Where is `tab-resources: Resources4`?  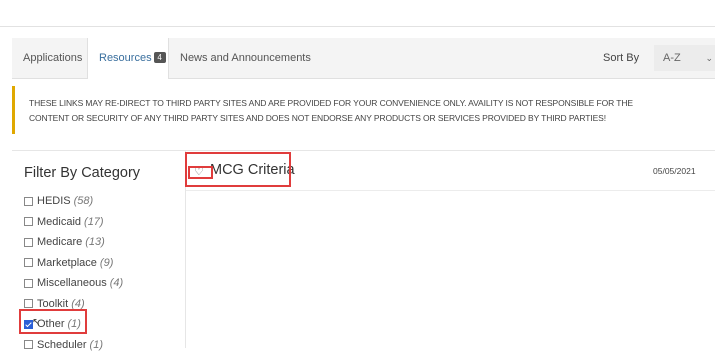
tab-resources: Resources4 is located at coordinates (128, 58).